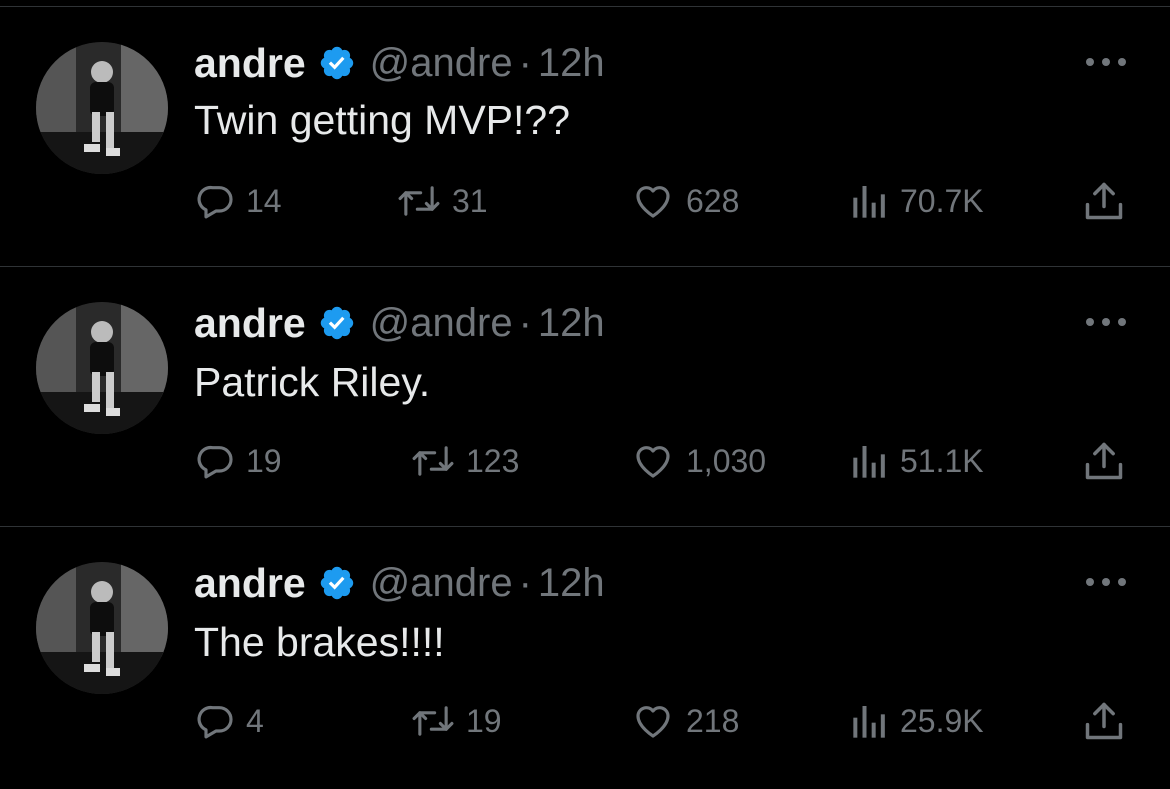 The image size is (1170, 789). I want to click on like-button: 1,030, so click(698, 461).